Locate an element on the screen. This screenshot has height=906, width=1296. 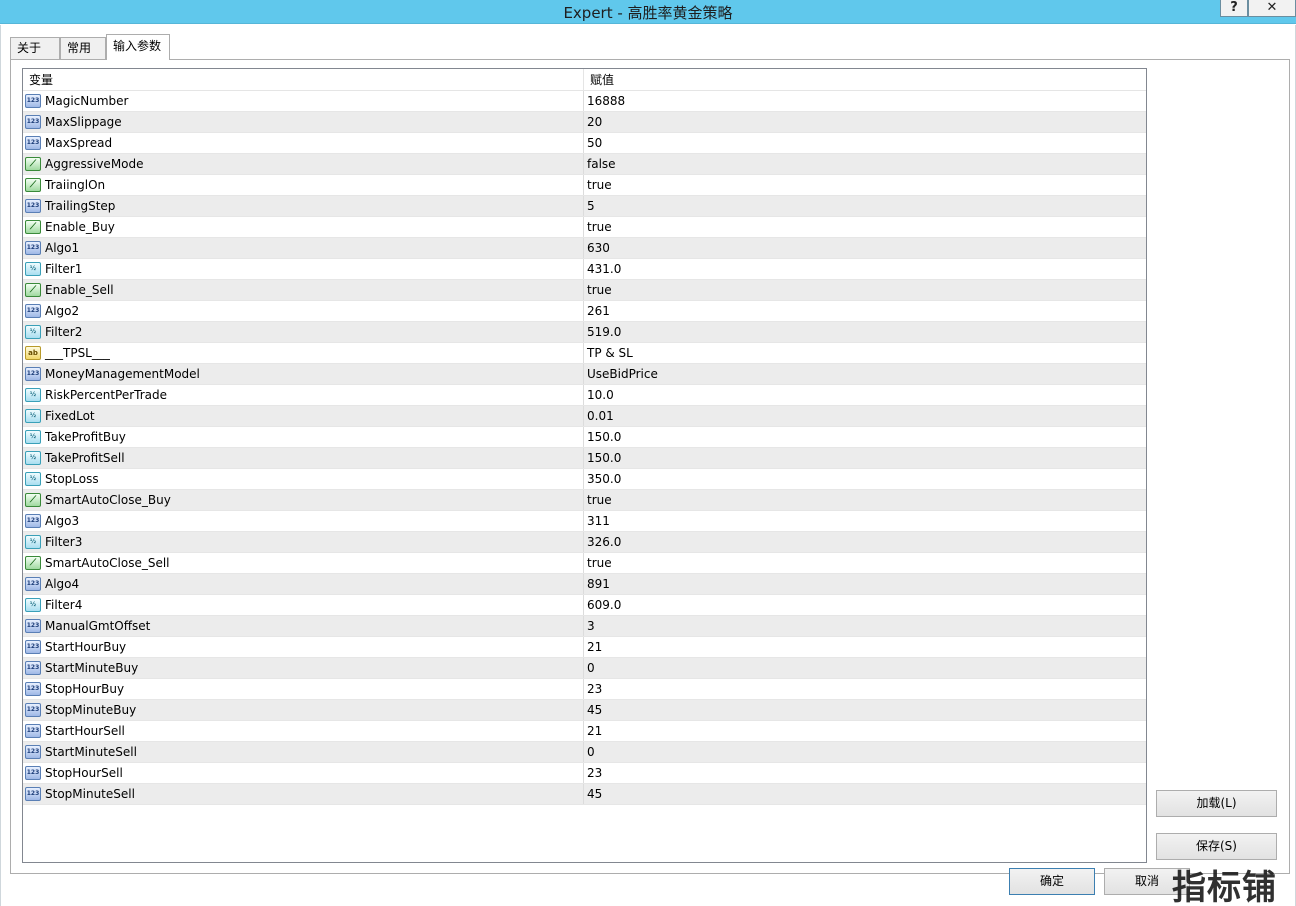
load-button: 加载(L) is located at coordinates (1216, 803).